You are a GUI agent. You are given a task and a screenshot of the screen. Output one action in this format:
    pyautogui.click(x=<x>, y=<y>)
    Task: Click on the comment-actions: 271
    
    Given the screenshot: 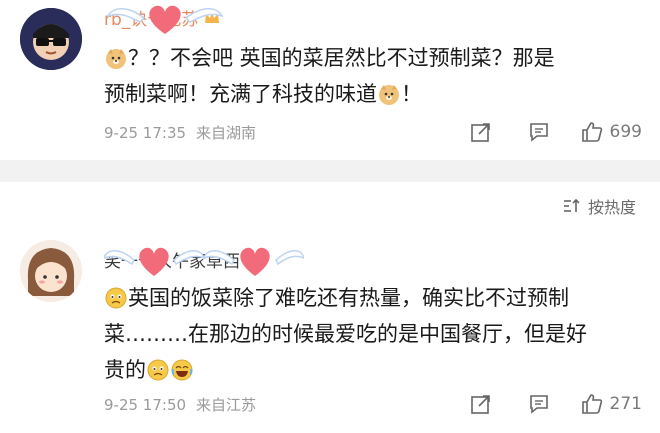 What is the action you would take?
    pyautogui.click(x=547, y=404)
    